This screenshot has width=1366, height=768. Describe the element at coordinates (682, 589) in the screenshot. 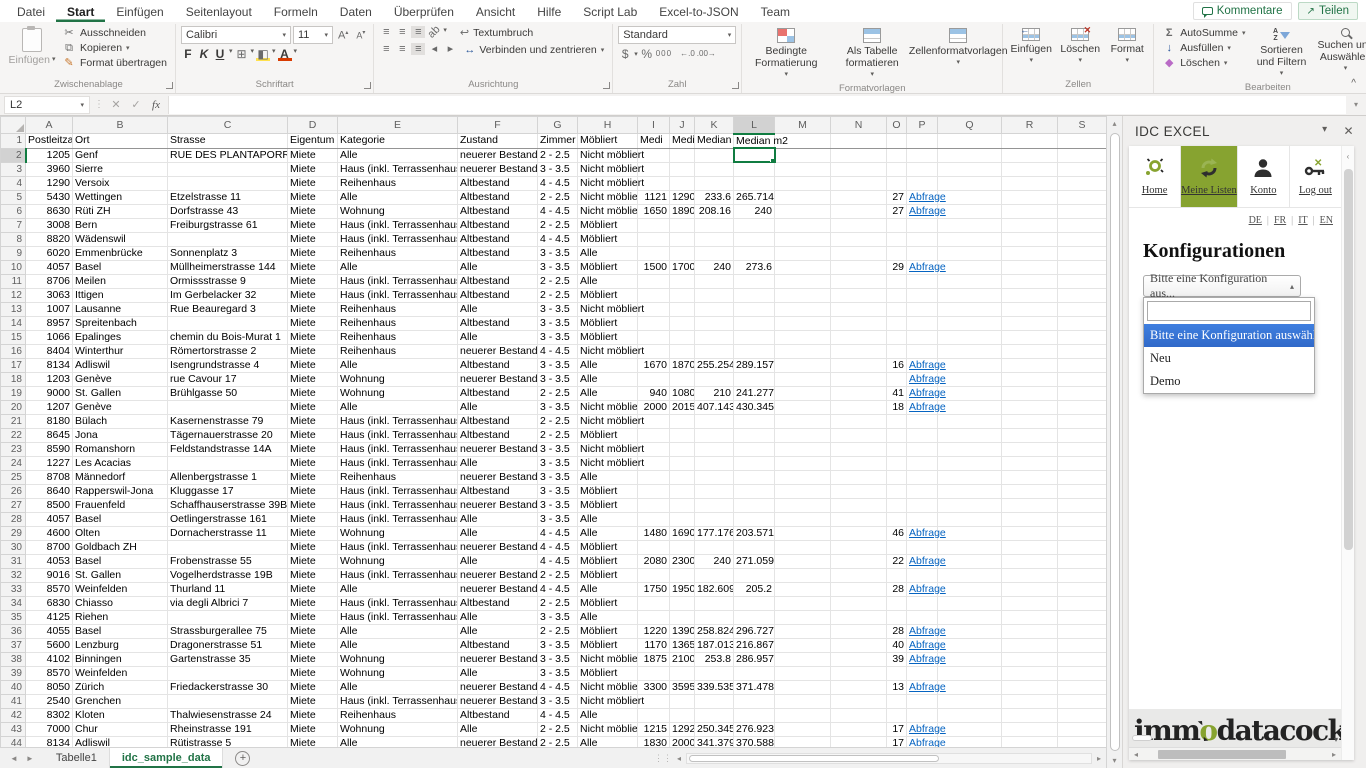

I see `cell: 1950` at that location.